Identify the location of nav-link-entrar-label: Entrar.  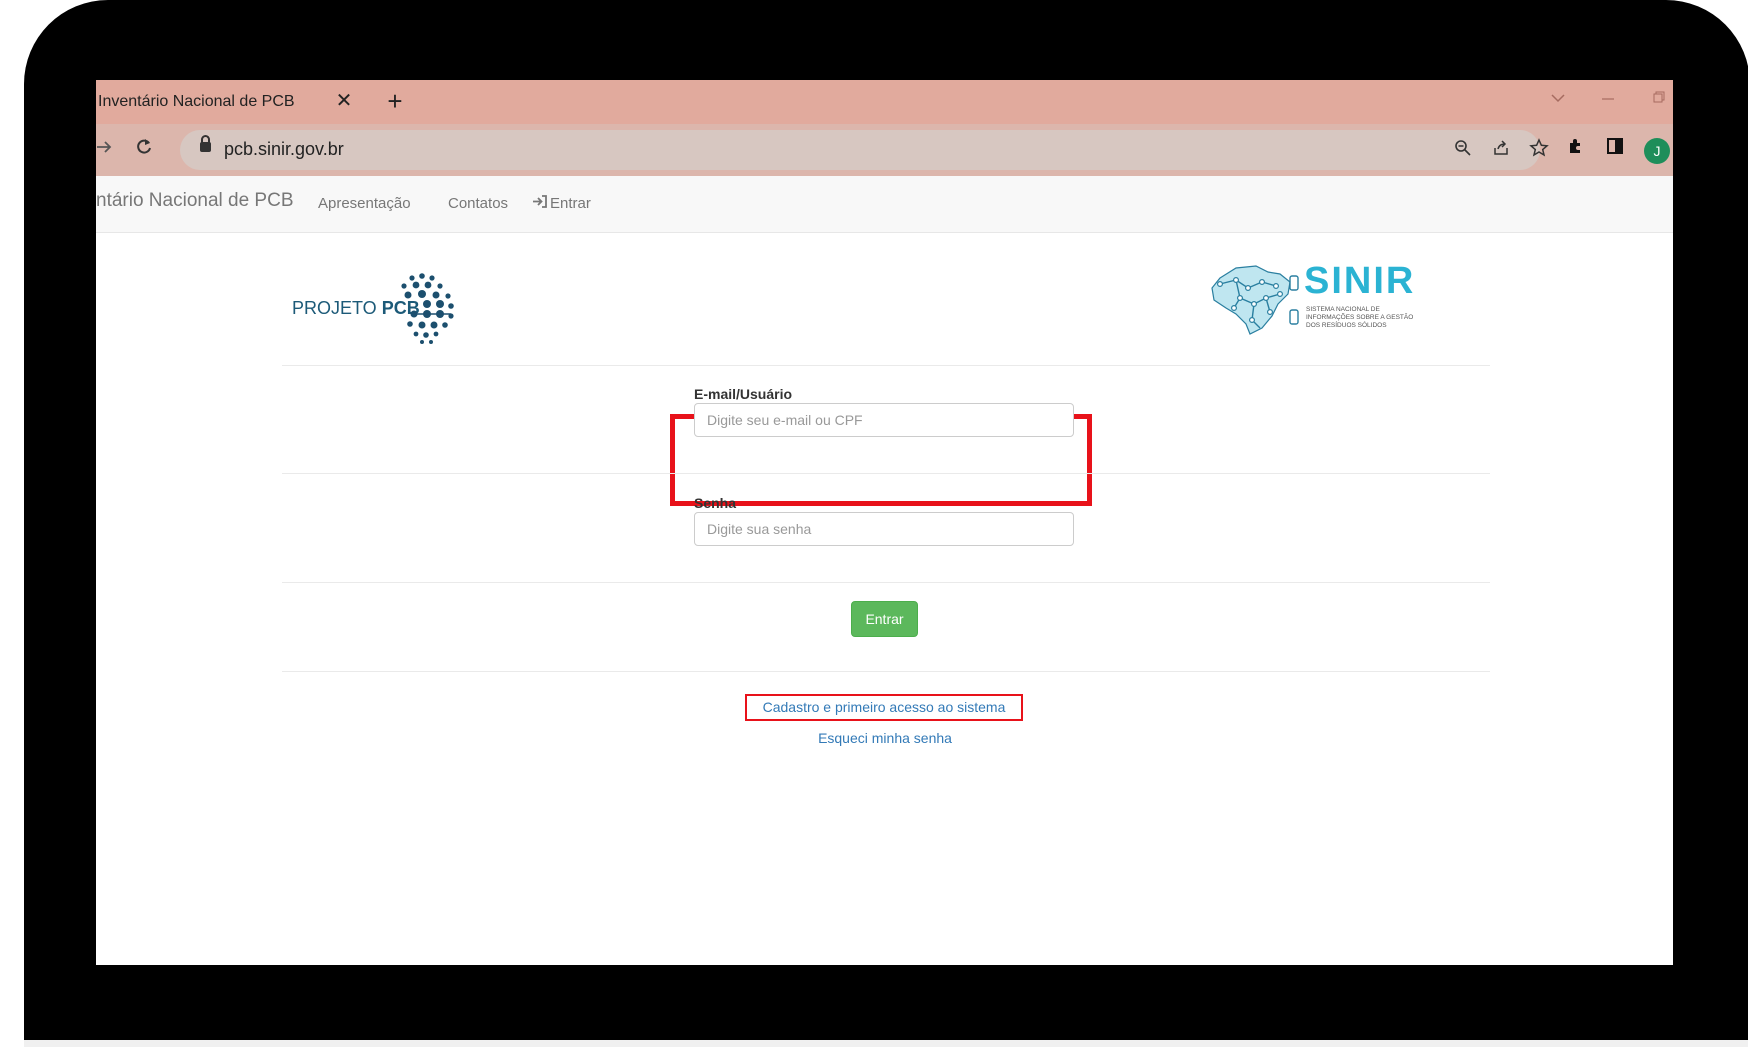
(570, 203).